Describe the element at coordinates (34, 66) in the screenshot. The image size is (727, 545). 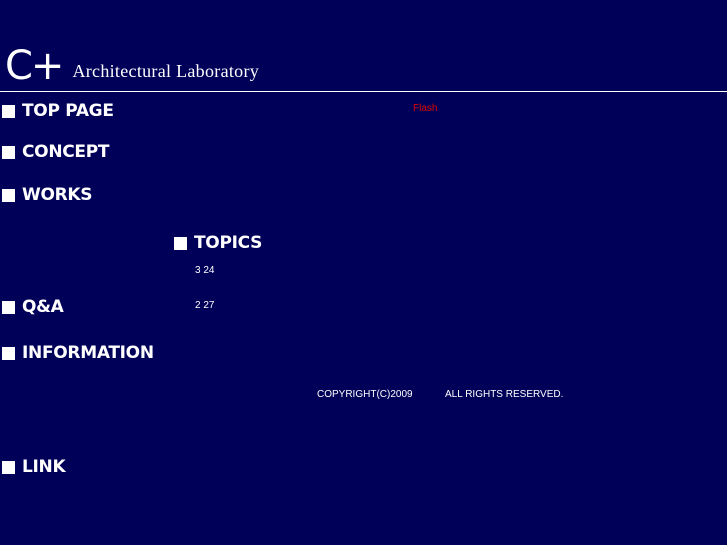
I see `logo-mark: C+` at that location.